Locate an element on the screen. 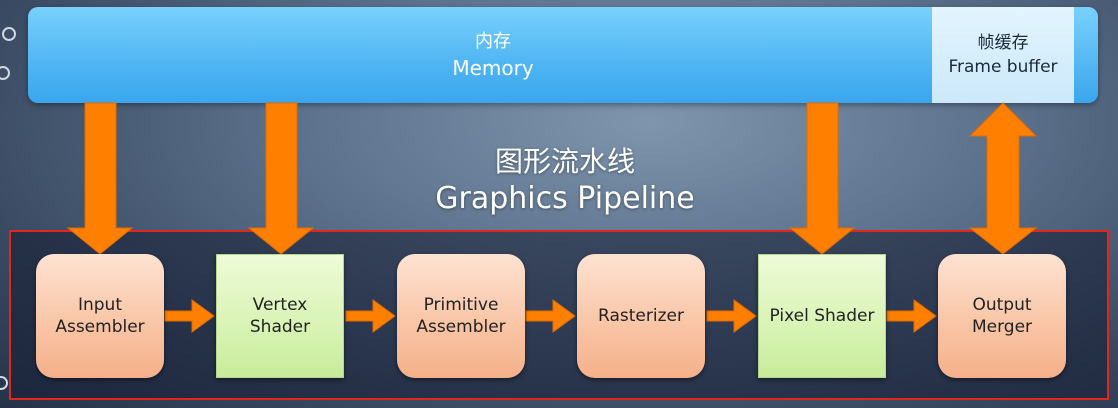  output-merger-frame-buffer-arrow is located at coordinates (1003, 178).